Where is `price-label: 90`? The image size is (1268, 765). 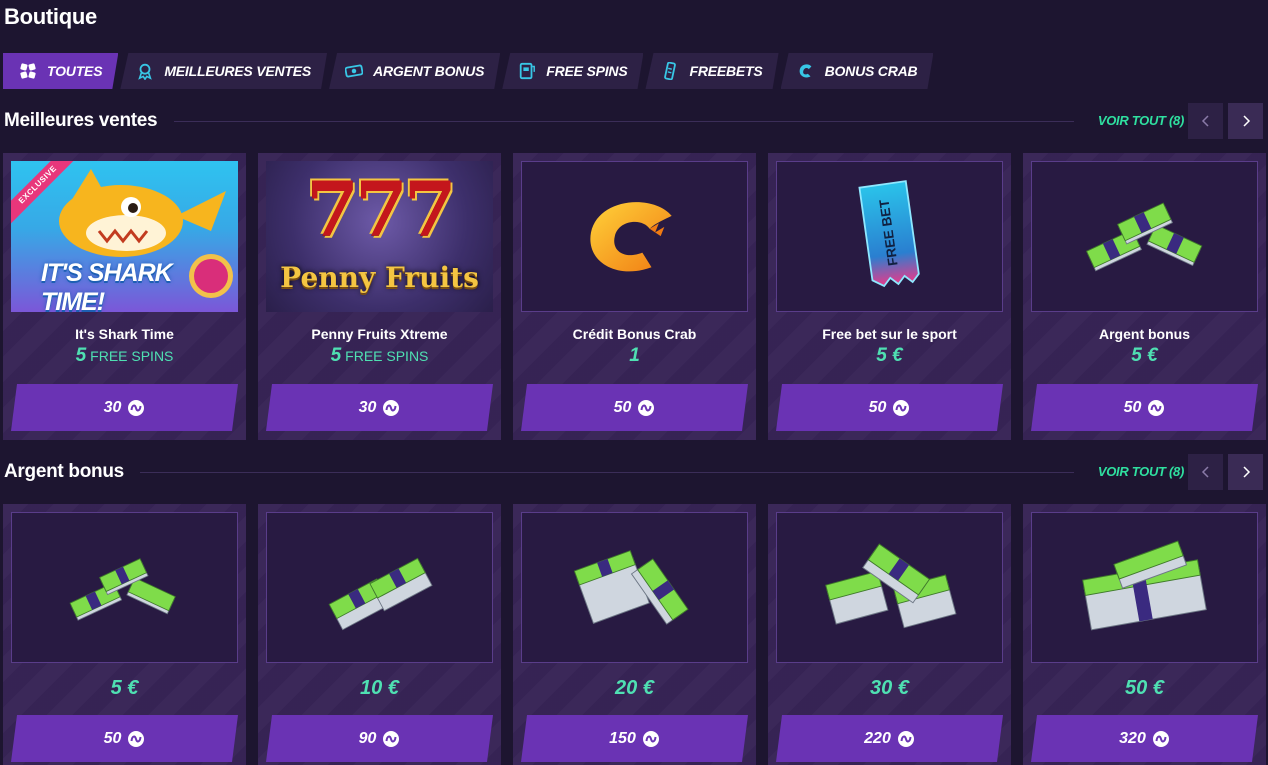
price-label: 90 is located at coordinates (367, 738).